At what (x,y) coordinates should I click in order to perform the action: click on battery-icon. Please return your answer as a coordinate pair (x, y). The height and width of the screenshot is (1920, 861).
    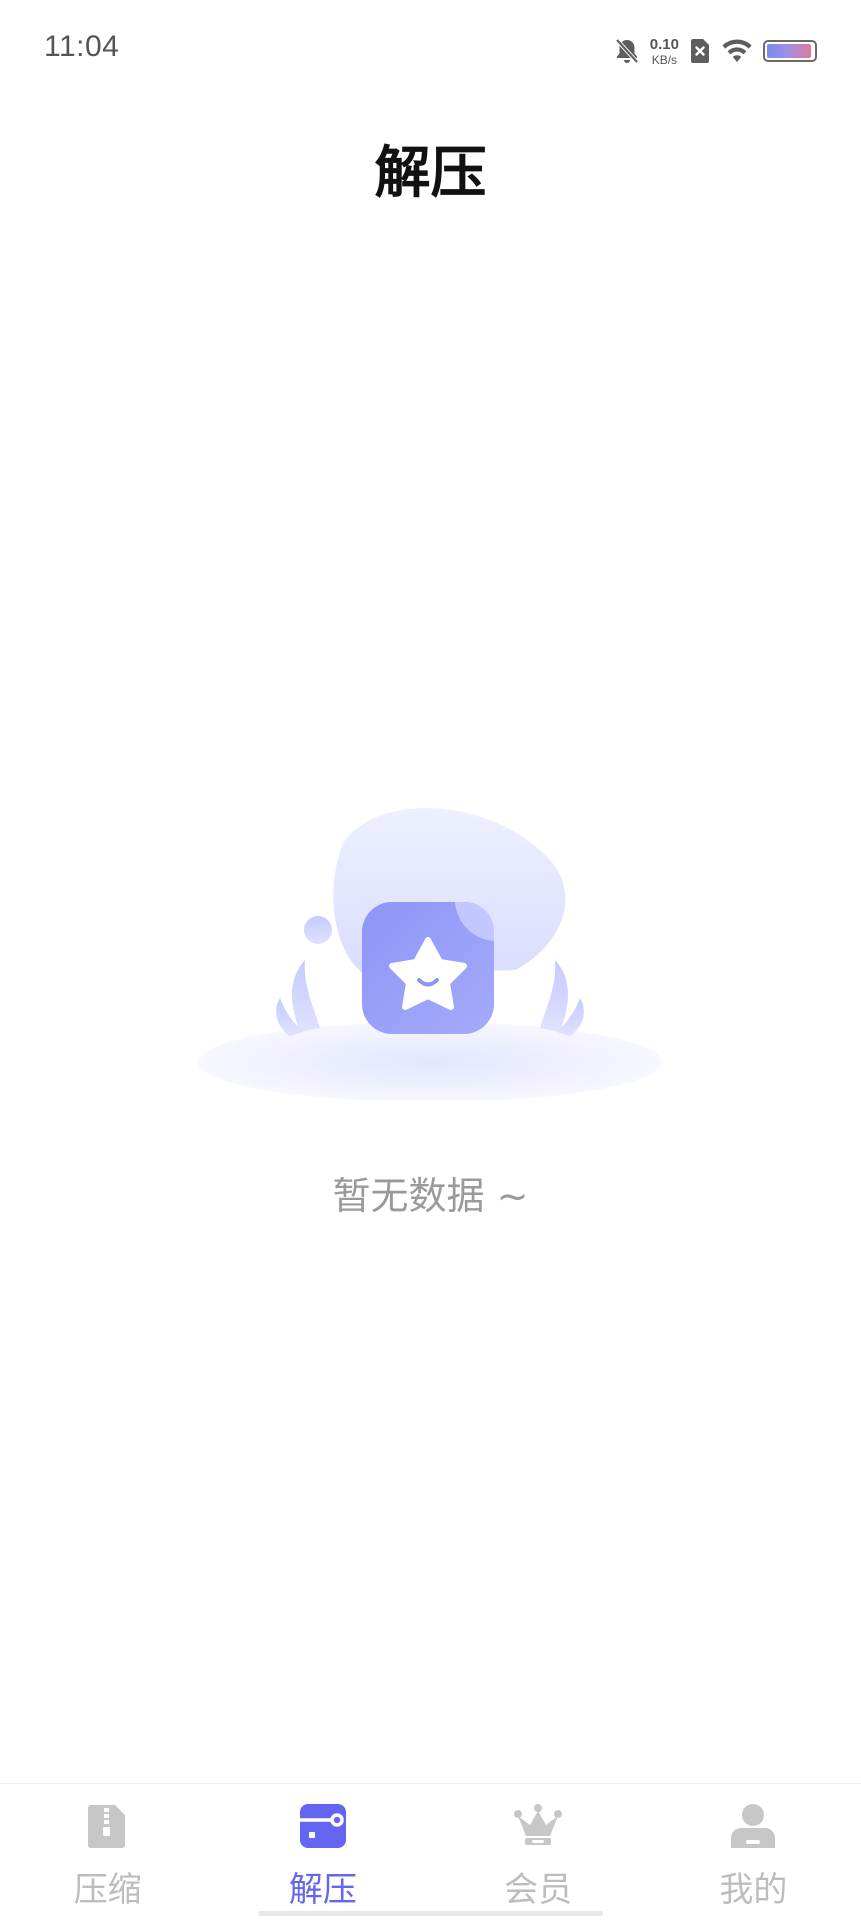
    Looking at the image, I should click on (790, 51).